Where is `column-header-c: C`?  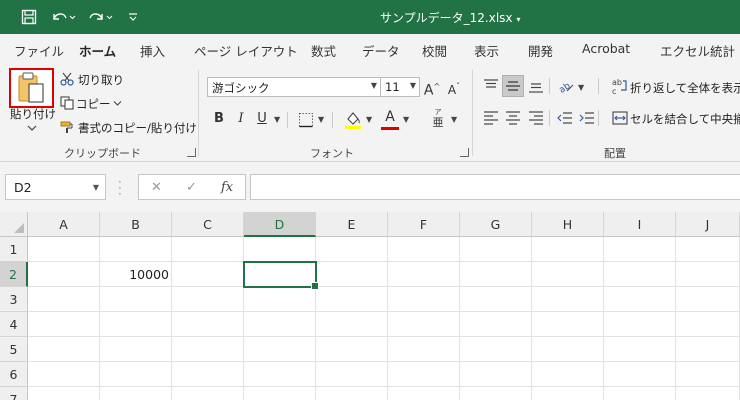 column-header-c: C is located at coordinates (208, 224).